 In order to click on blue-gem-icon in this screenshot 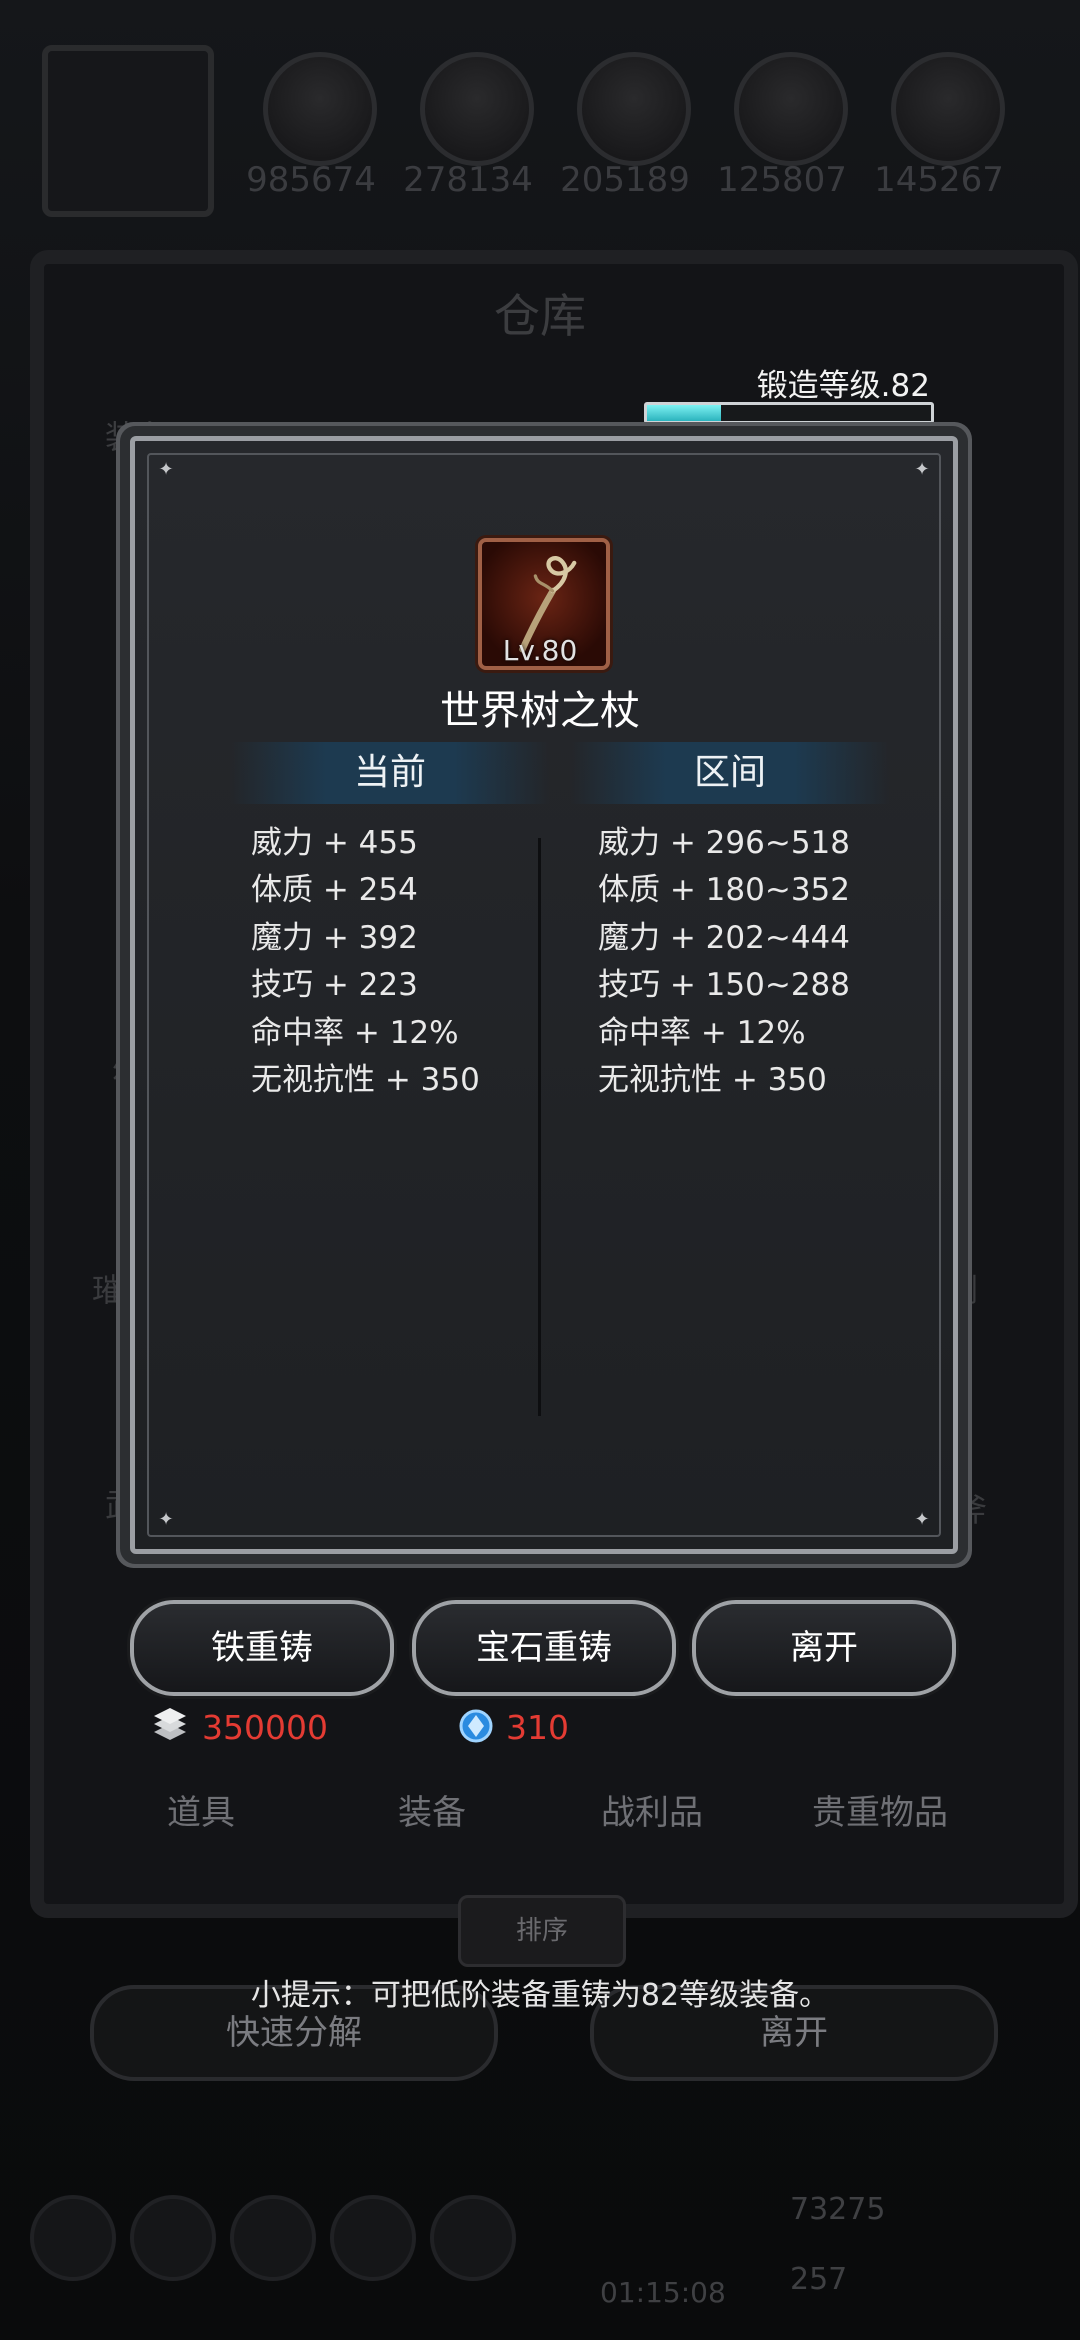, I will do `click(476, 1726)`.